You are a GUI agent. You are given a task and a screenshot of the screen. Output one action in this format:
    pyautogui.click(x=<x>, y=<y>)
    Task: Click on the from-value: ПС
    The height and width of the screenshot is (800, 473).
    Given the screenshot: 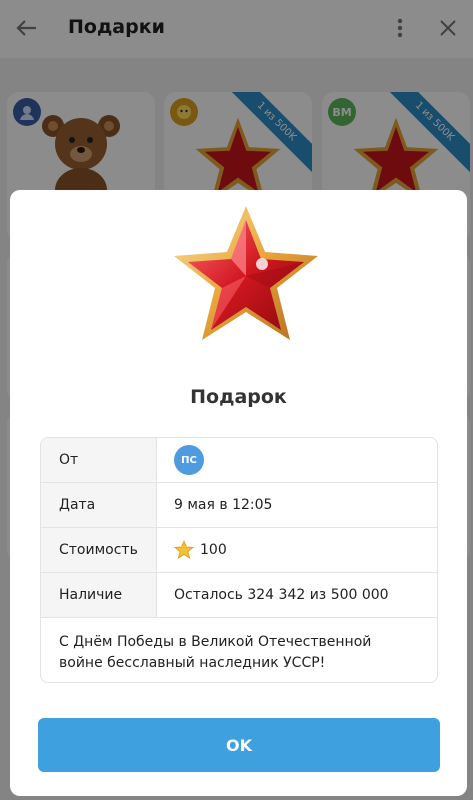 What is the action you would take?
    pyautogui.click(x=297, y=460)
    